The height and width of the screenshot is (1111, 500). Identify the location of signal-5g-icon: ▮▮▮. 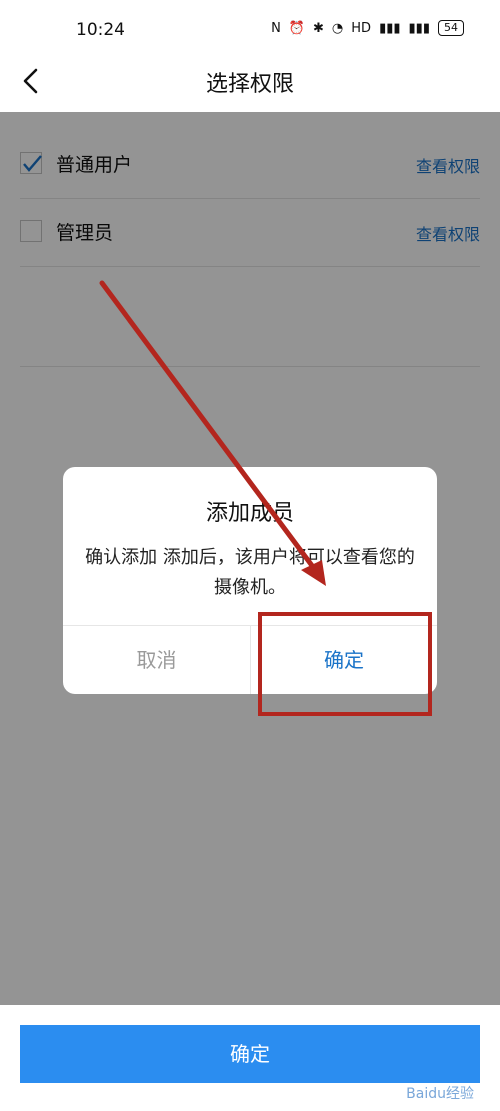
(390, 28).